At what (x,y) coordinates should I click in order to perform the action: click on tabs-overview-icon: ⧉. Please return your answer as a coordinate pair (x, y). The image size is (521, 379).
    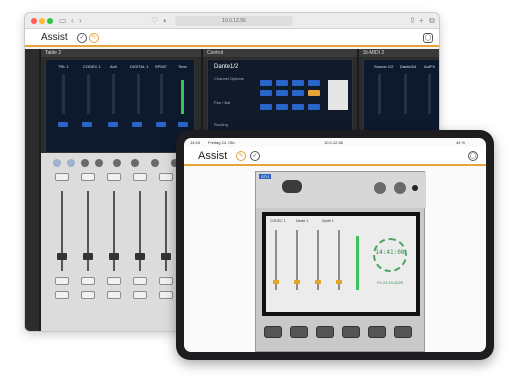
    Looking at the image, I should click on (432, 21).